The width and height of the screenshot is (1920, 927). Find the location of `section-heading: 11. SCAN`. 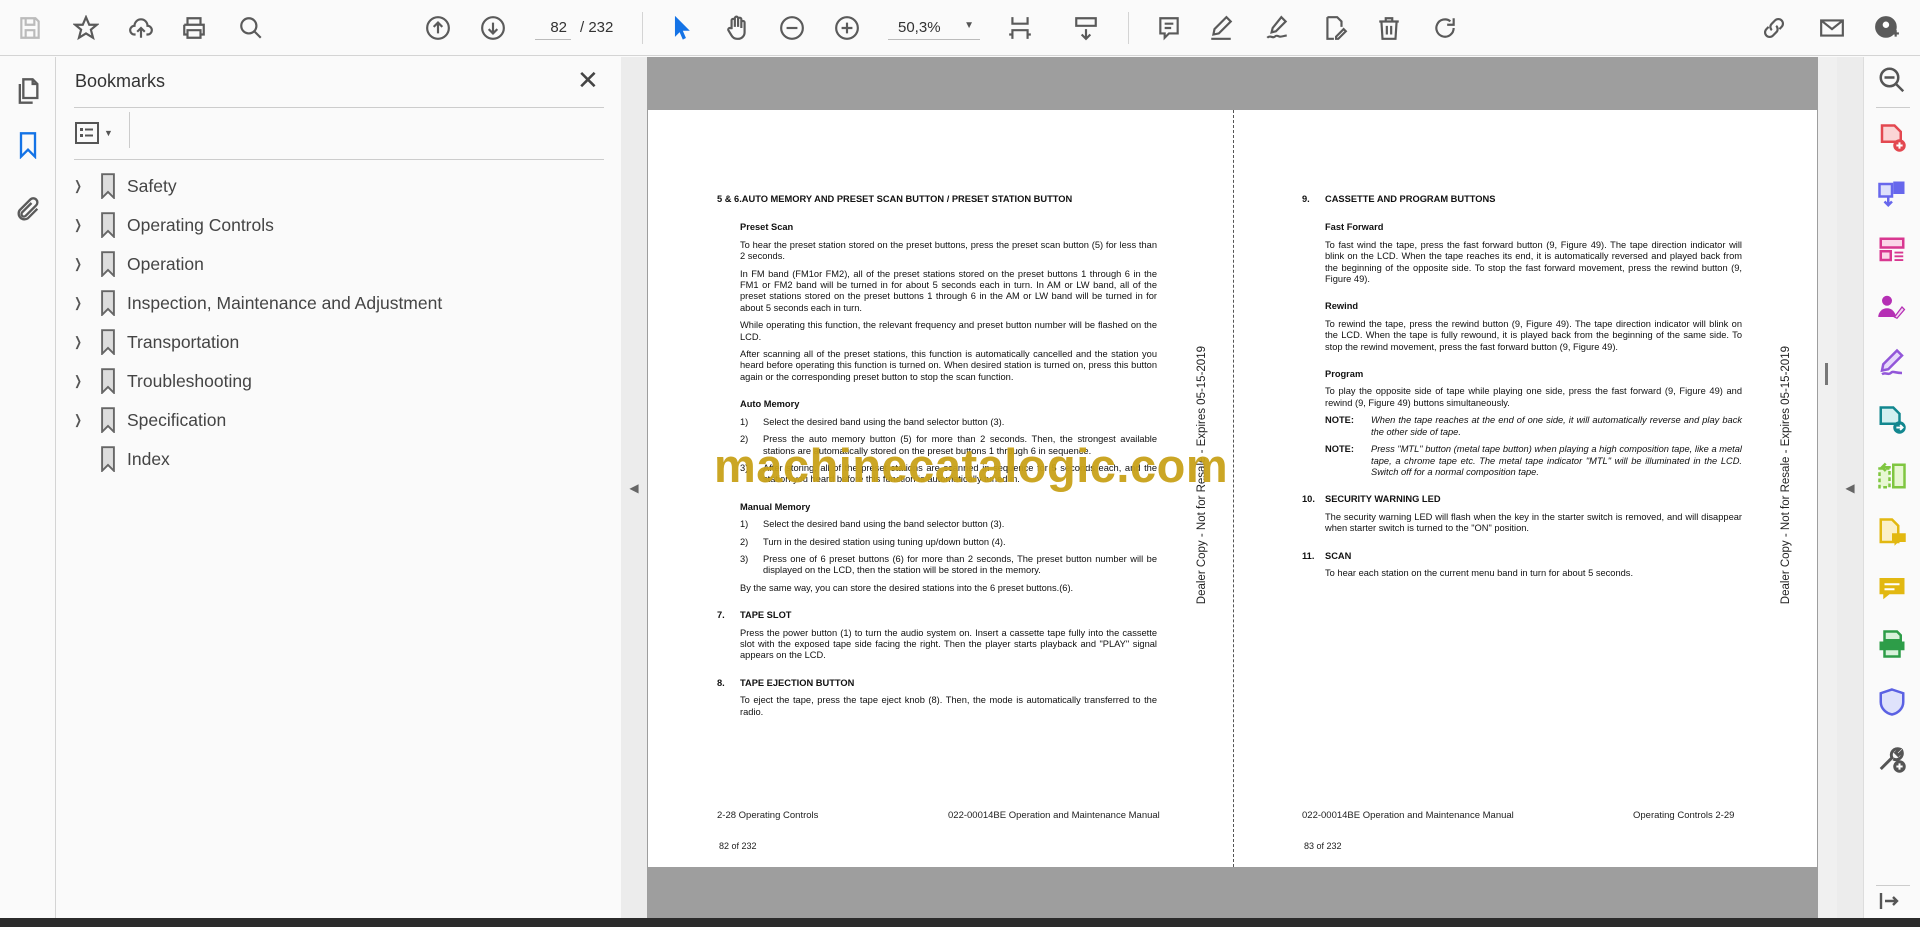

section-heading: 11. SCAN is located at coordinates (1327, 555).